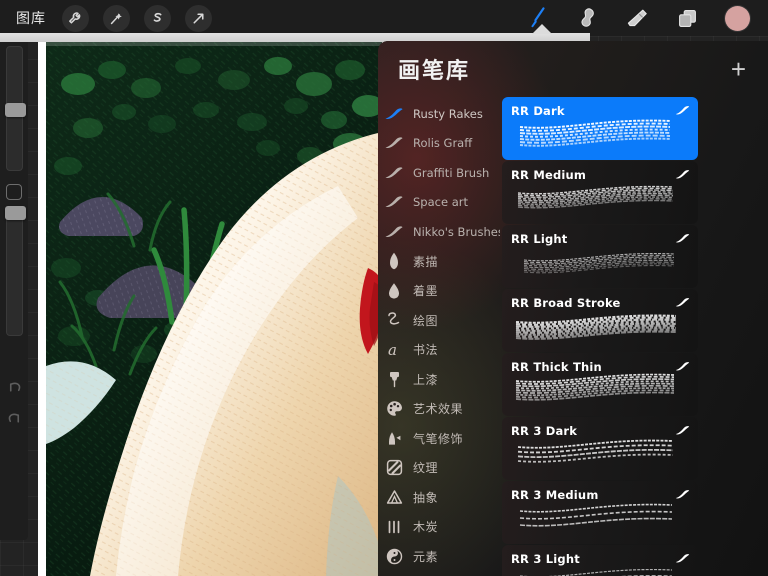 This screenshot has width=768, height=576. I want to click on brush-category-label: Space art, so click(440, 202).